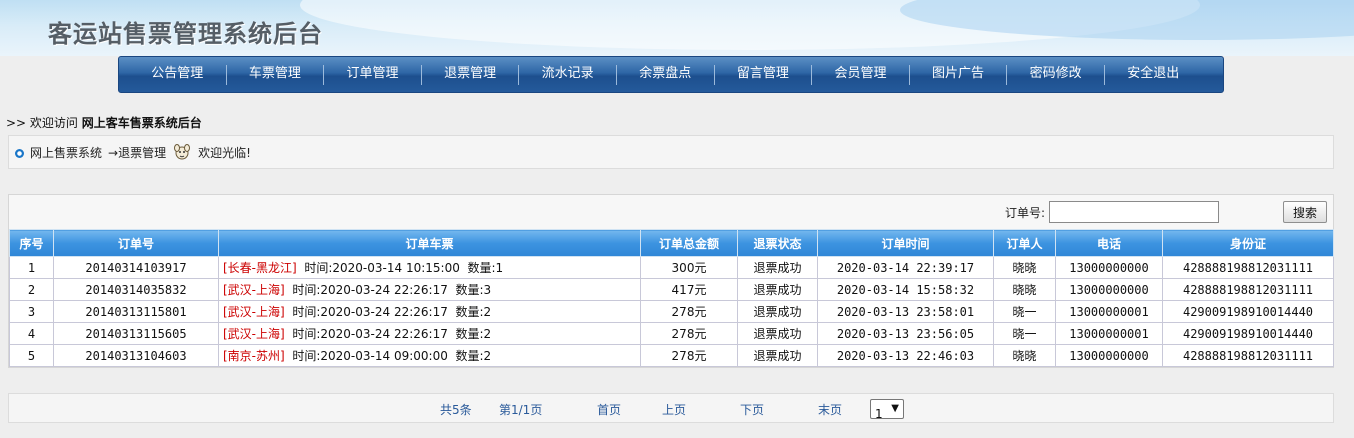 The image size is (1354, 438). What do you see at coordinates (1248, 243) in the screenshot?
I see `column-header: 身份证` at bounding box center [1248, 243].